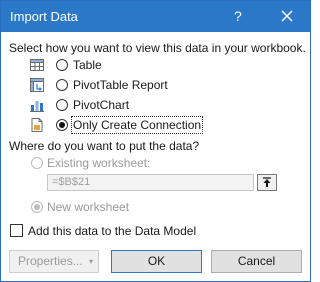 This screenshot has width=320, height=282. Describe the element at coordinates (137, 125) in the screenshot. I see `connection-option-label: Only Create Connection` at that location.